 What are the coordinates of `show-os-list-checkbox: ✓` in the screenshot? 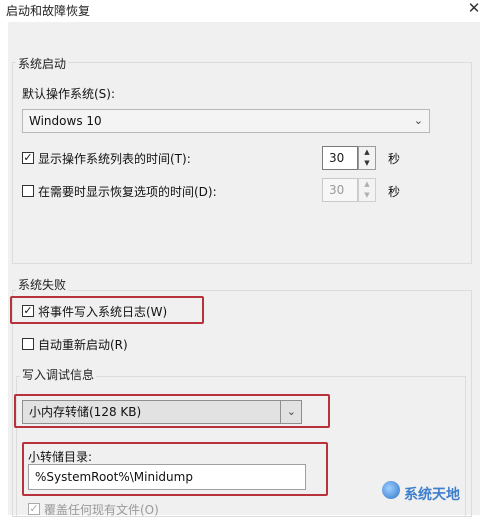 It's located at (28, 158).